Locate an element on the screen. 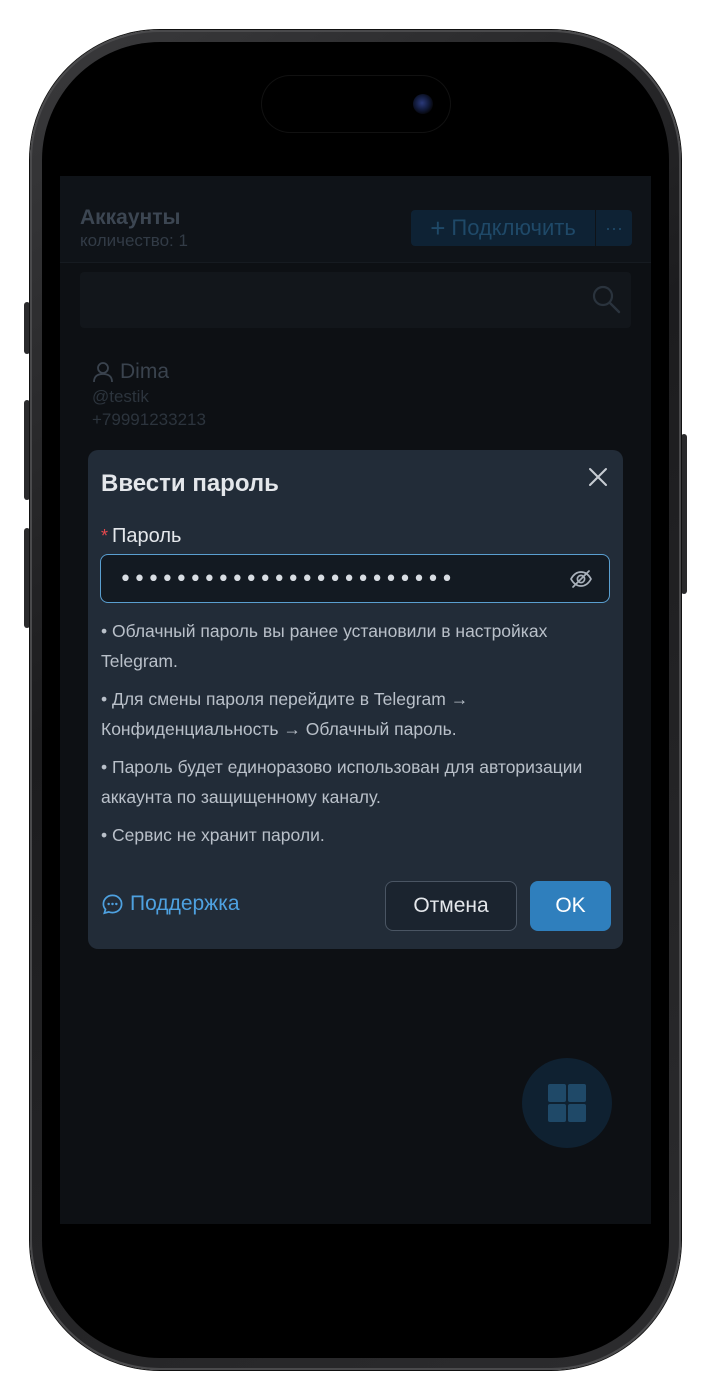  more-options-button: ··· is located at coordinates (614, 228).